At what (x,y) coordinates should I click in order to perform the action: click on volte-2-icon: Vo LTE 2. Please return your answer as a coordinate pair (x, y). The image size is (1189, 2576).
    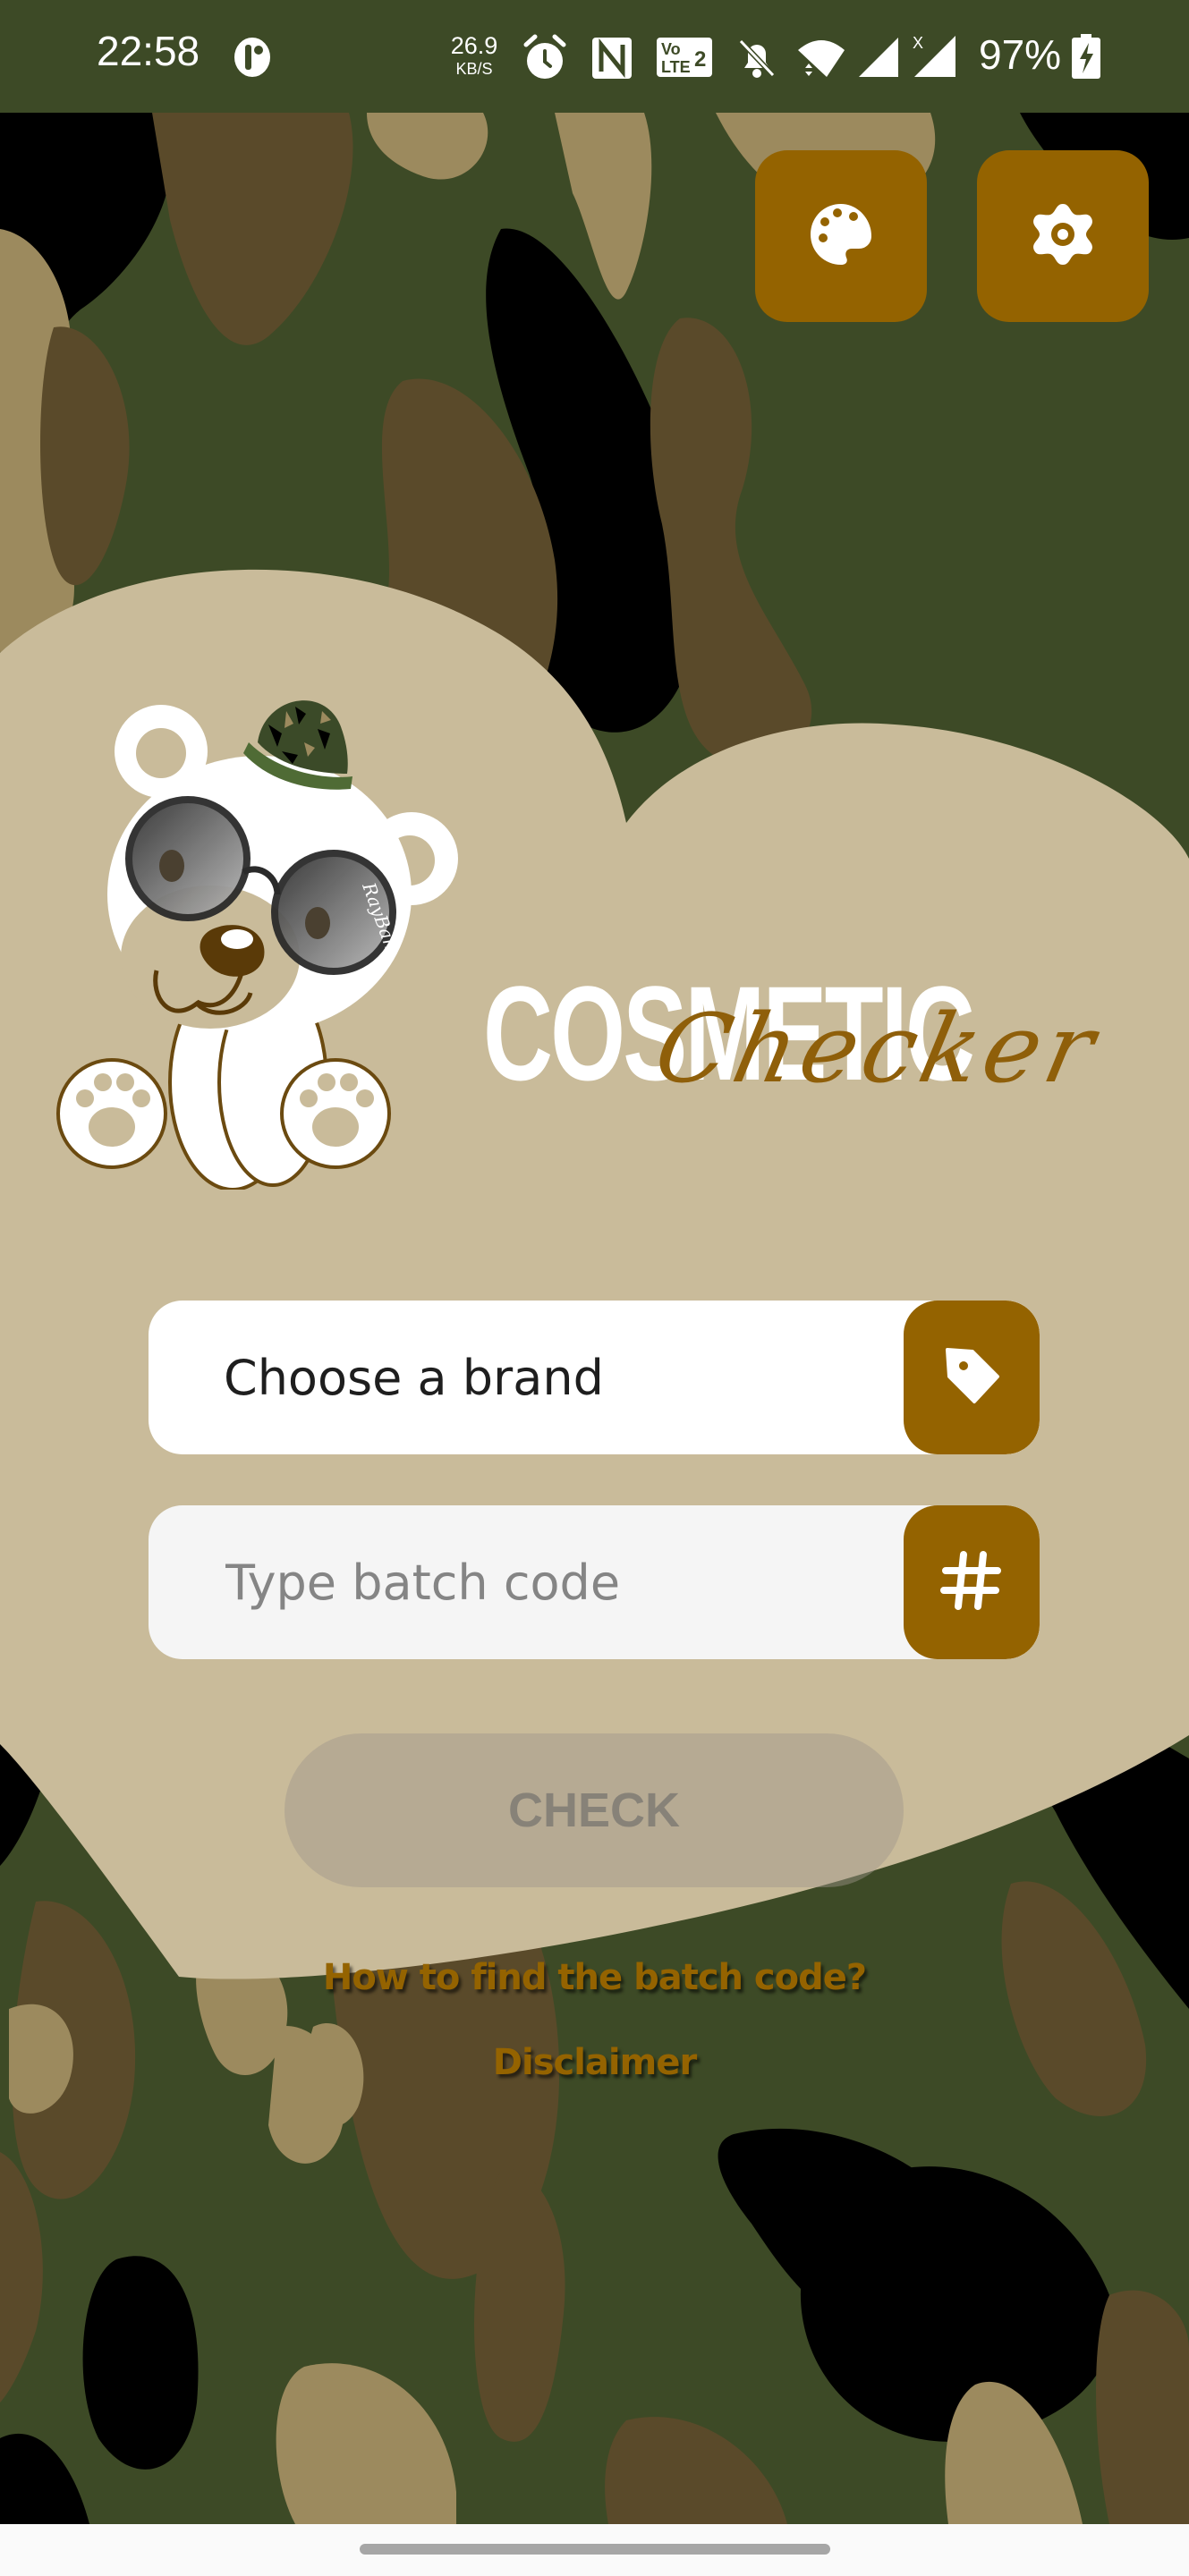
    Looking at the image, I should click on (684, 59).